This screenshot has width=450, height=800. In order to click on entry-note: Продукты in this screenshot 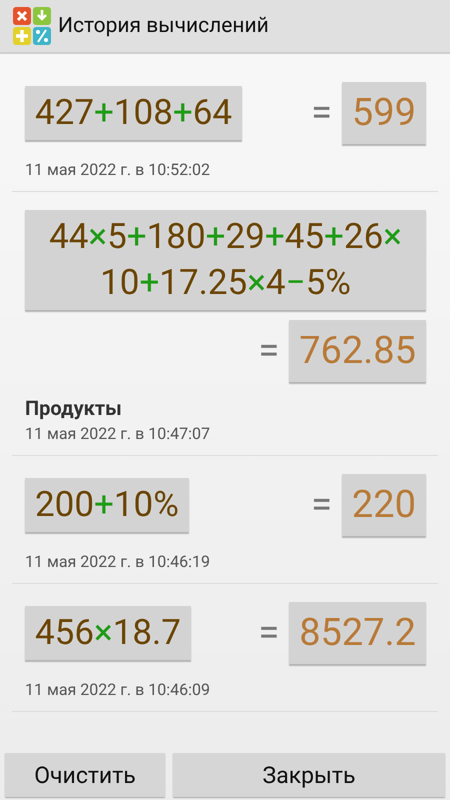, I will do `click(74, 408)`.